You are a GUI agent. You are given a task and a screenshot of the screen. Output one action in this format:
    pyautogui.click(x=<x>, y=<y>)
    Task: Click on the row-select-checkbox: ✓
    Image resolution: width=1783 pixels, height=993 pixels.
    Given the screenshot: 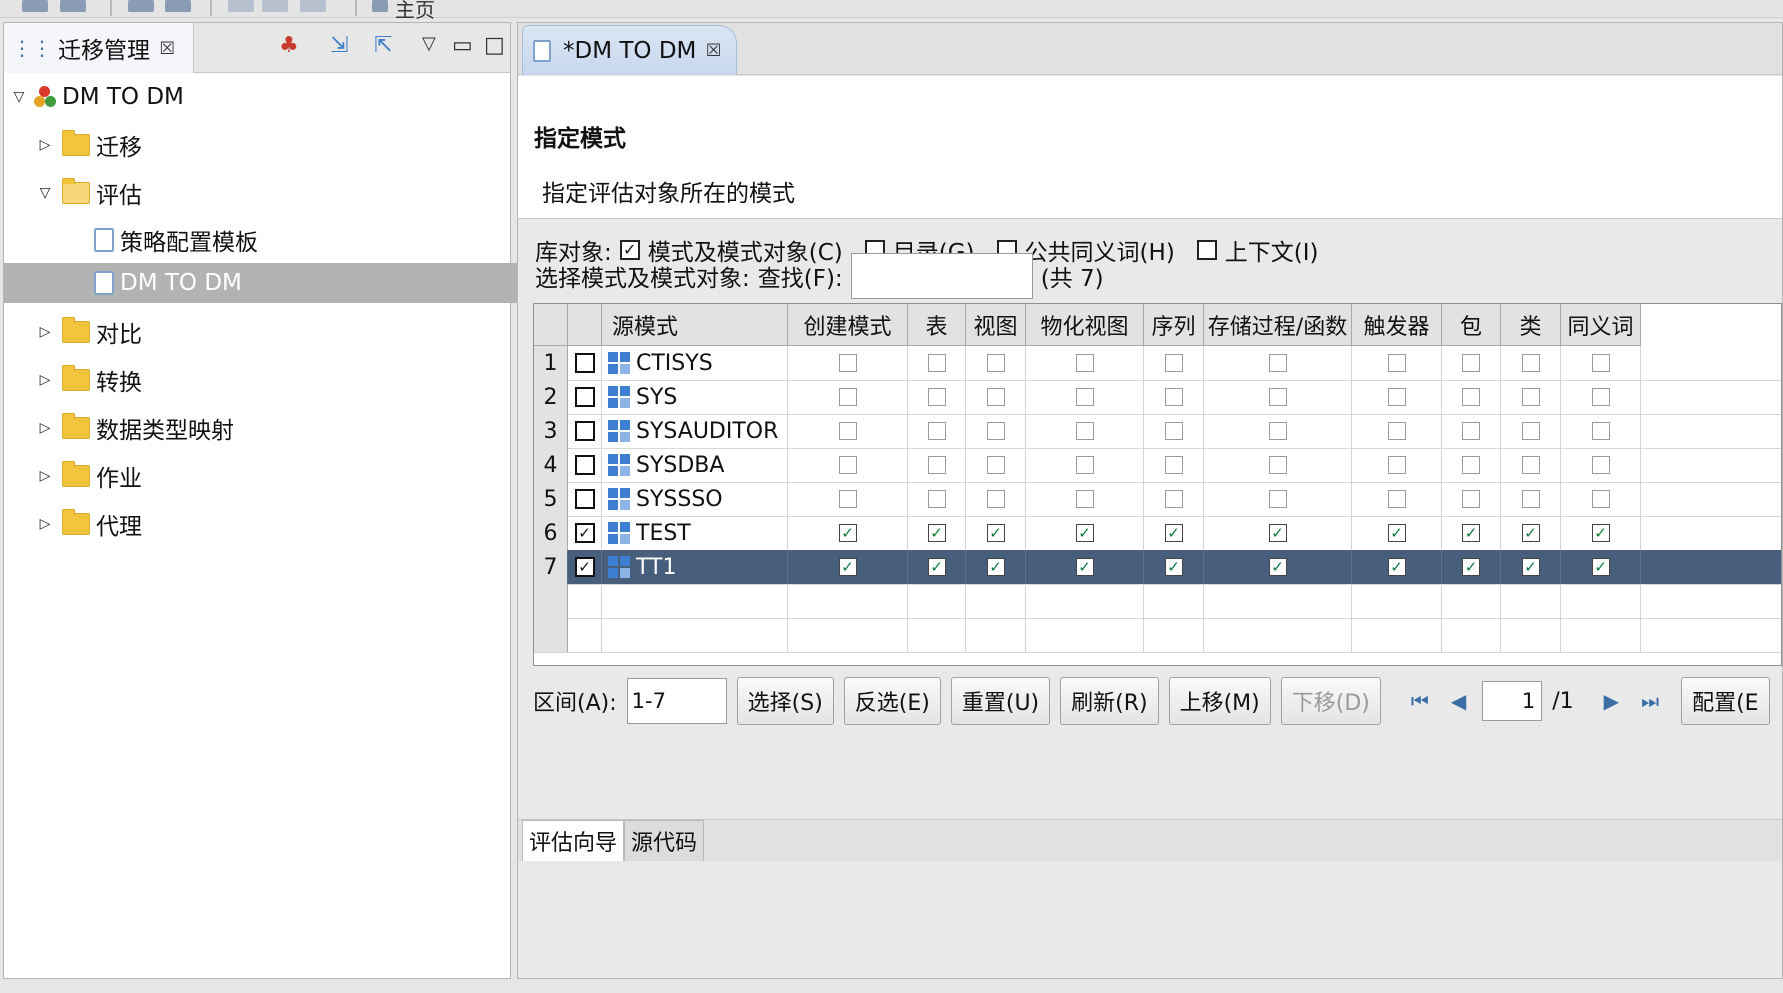 What is the action you would take?
    pyautogui.click(x=584, y=533)
    